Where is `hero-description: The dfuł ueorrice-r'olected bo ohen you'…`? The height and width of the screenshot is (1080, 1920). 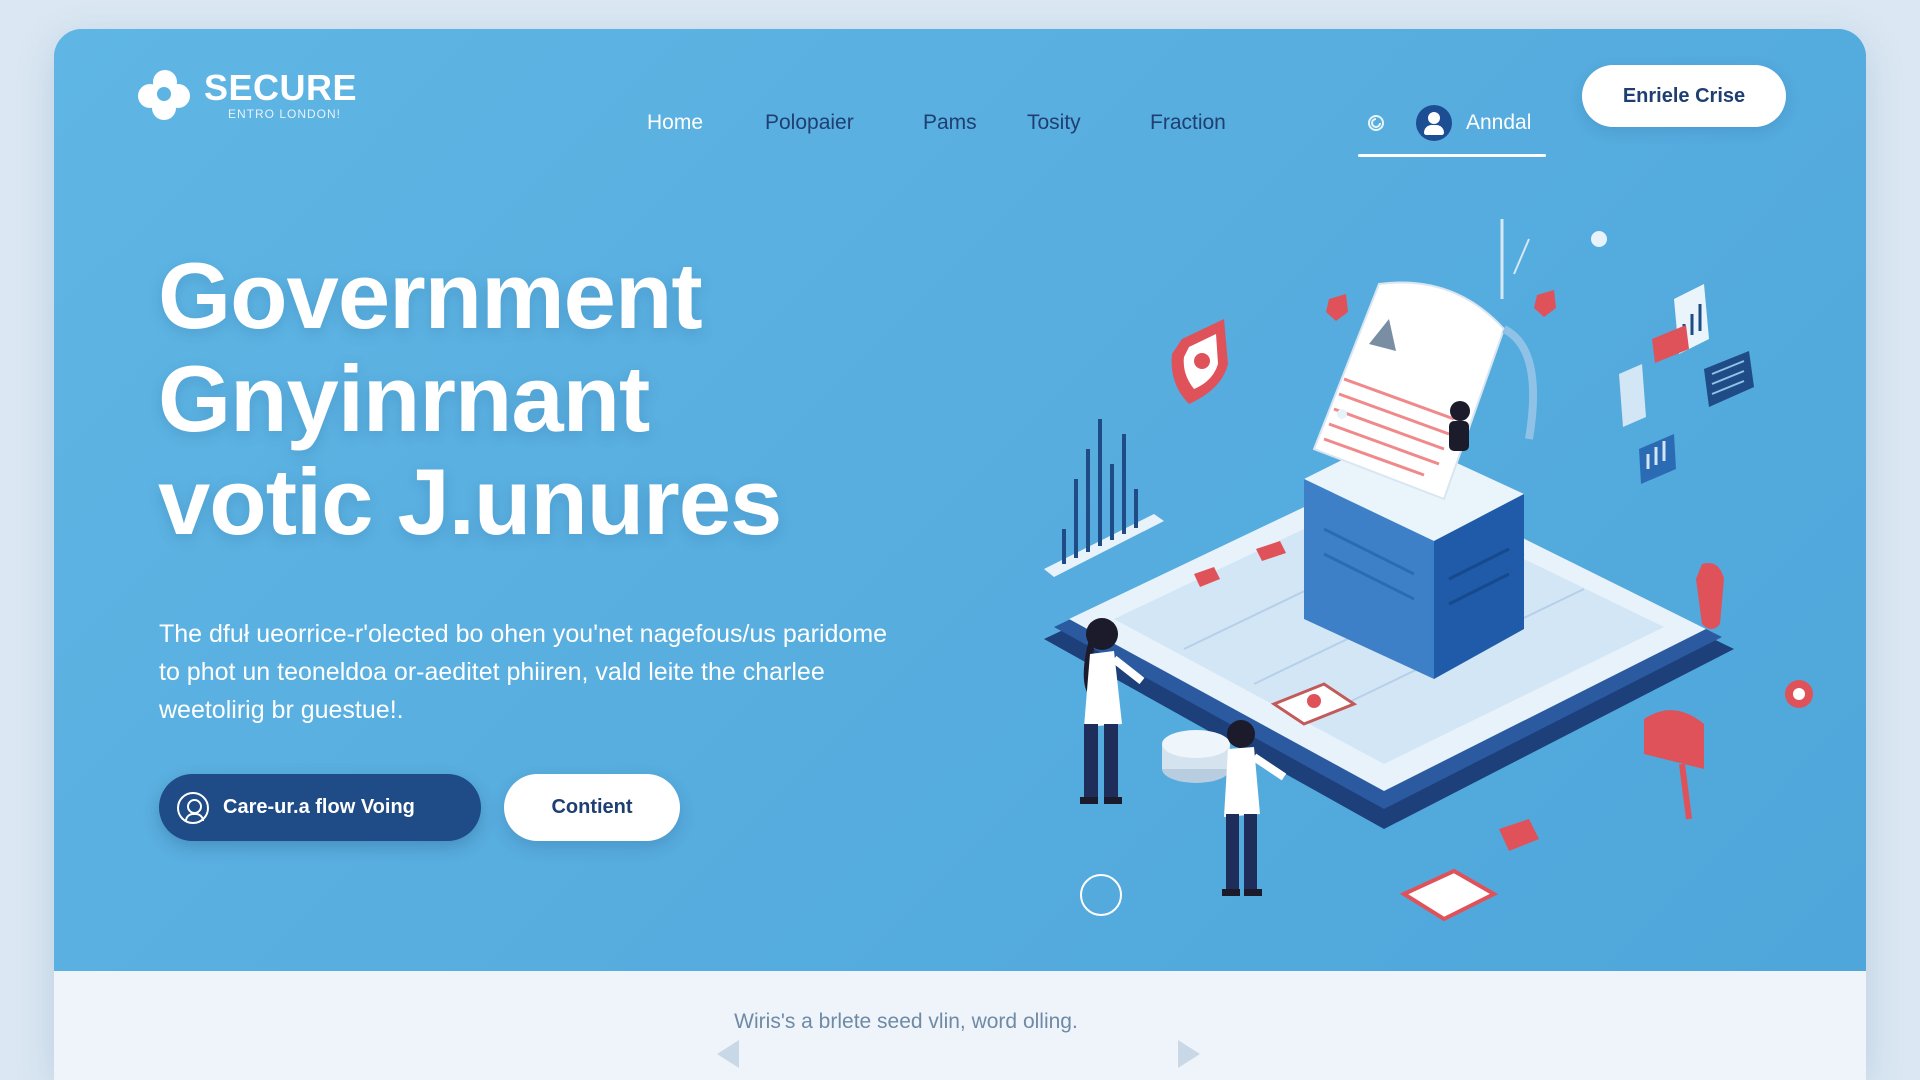
hero-description: The dfuł ueorrice-r'olected bo ohen you'… is located at coordinates (523, 672).